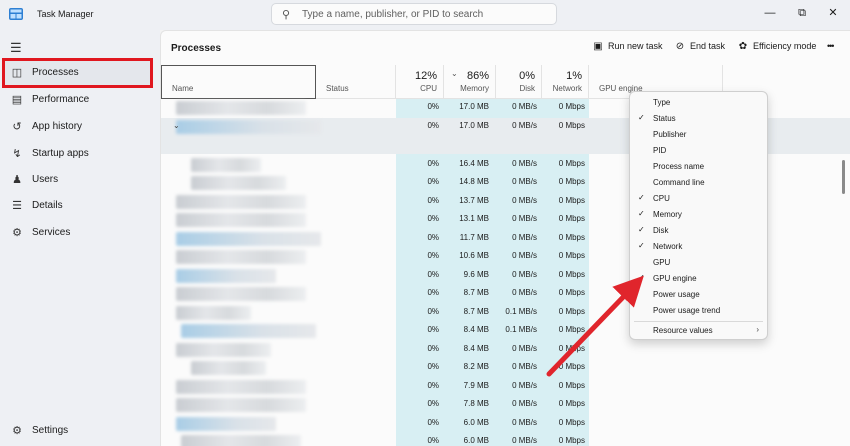 The height and width of the screenshot is (446, 850). I want to click on column-header-memory: ⌄ 86% Memory, so click(470, 82).